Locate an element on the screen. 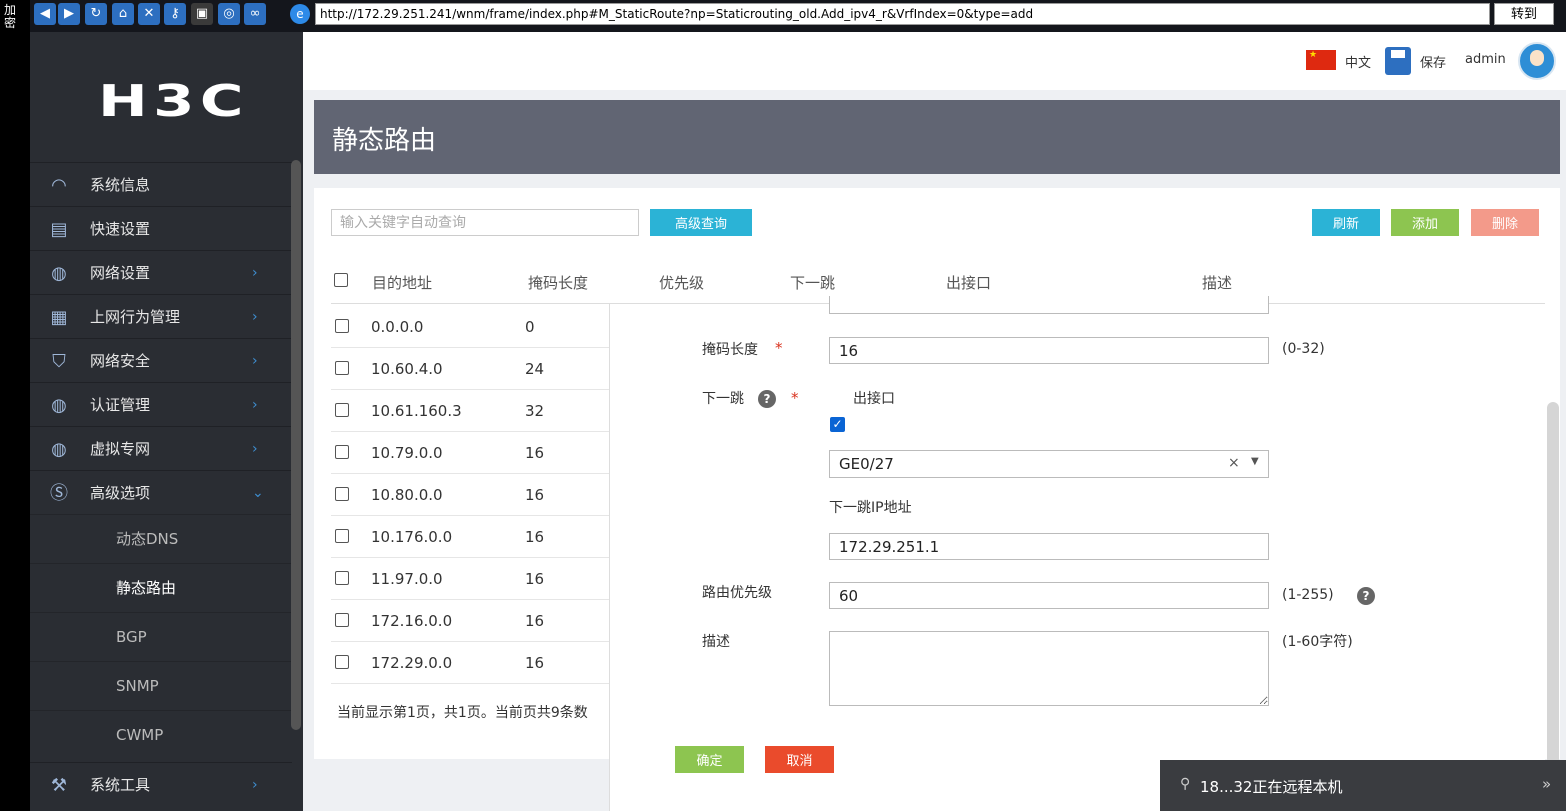 Image resolution: width=1566 pixels, height=811 pixels. sidebar-subitem-bgp: BGP is located at coordinates (161, 636).